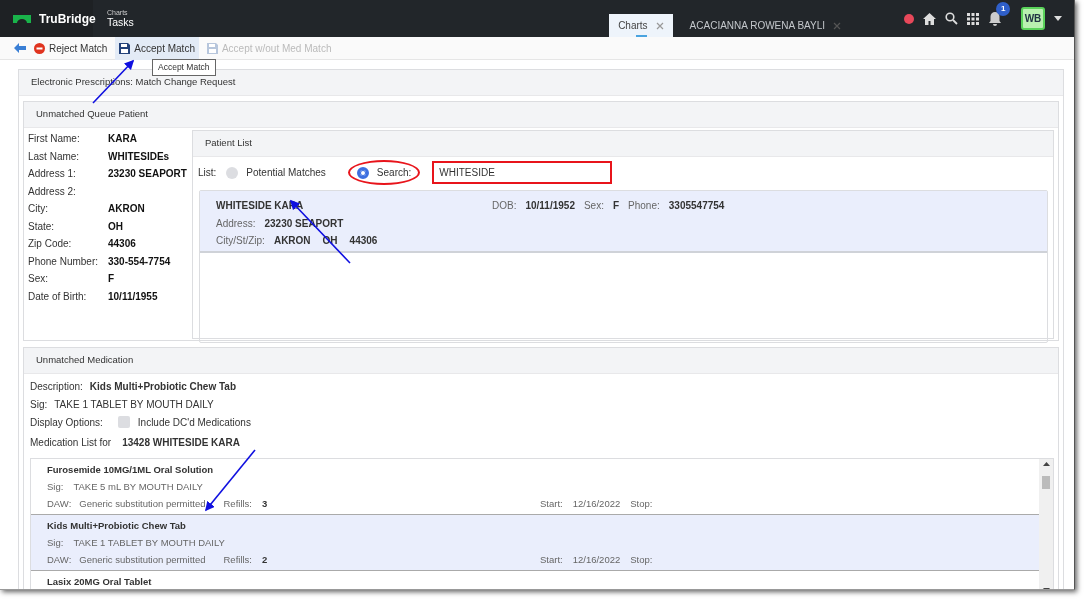 This screenshot has width=1091, height=603. I want to click on grid-icon, so click(973, 18).